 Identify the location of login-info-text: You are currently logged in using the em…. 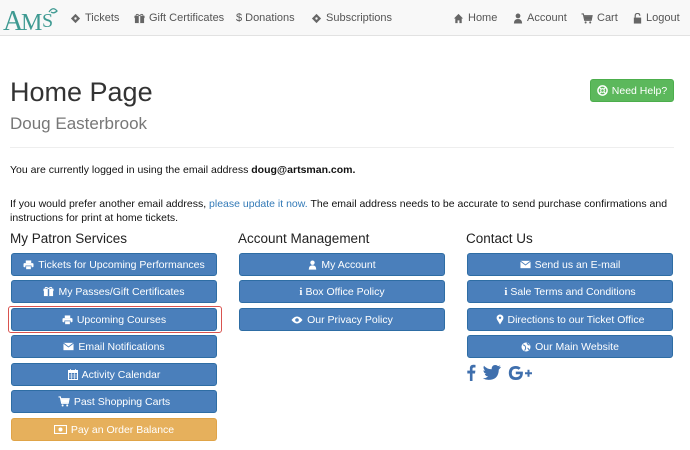
(182, 170).